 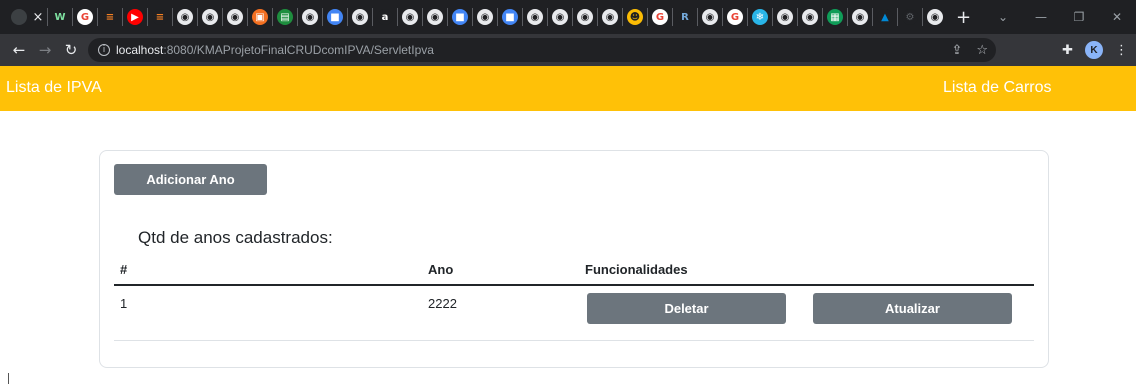 What do you see at coordinates (963, 17) in the screenshot?
I see `new-tab-icon: +` at bounding box center [963, 17].